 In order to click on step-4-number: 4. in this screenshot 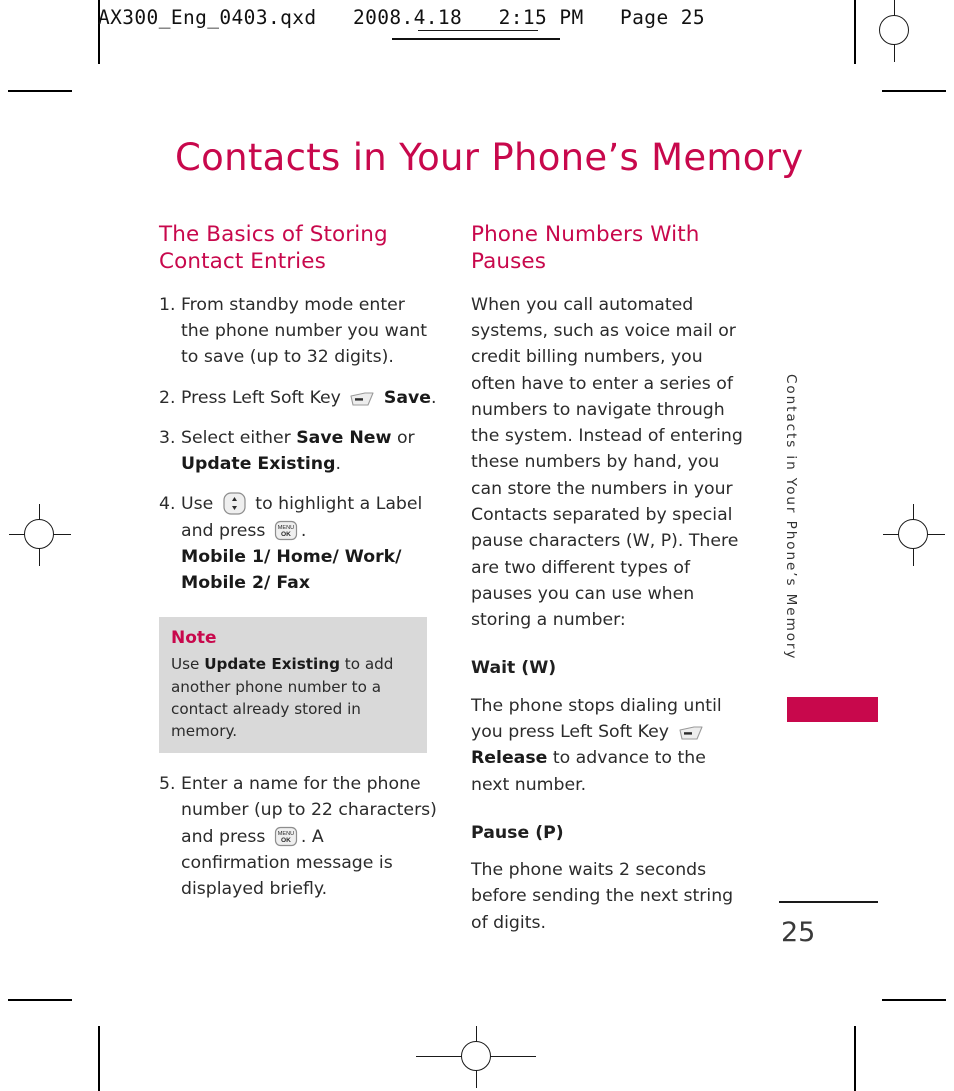, I will do `click(167, 504)`.